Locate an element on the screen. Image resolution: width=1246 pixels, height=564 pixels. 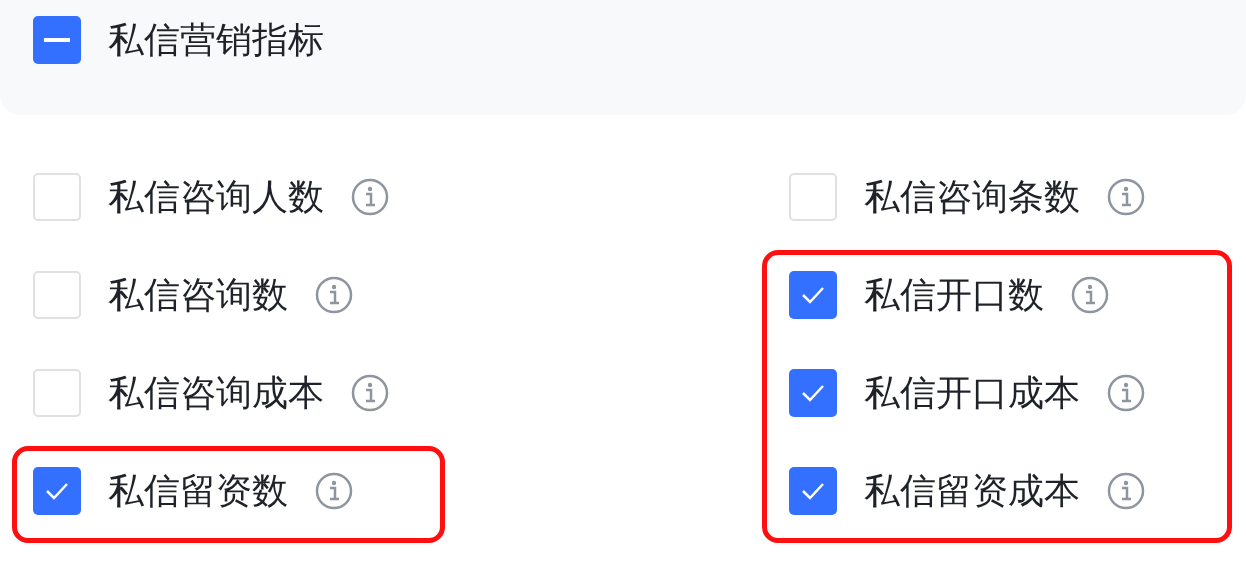
metric-label: 私信留资数 is located at coordinates (198, 491).